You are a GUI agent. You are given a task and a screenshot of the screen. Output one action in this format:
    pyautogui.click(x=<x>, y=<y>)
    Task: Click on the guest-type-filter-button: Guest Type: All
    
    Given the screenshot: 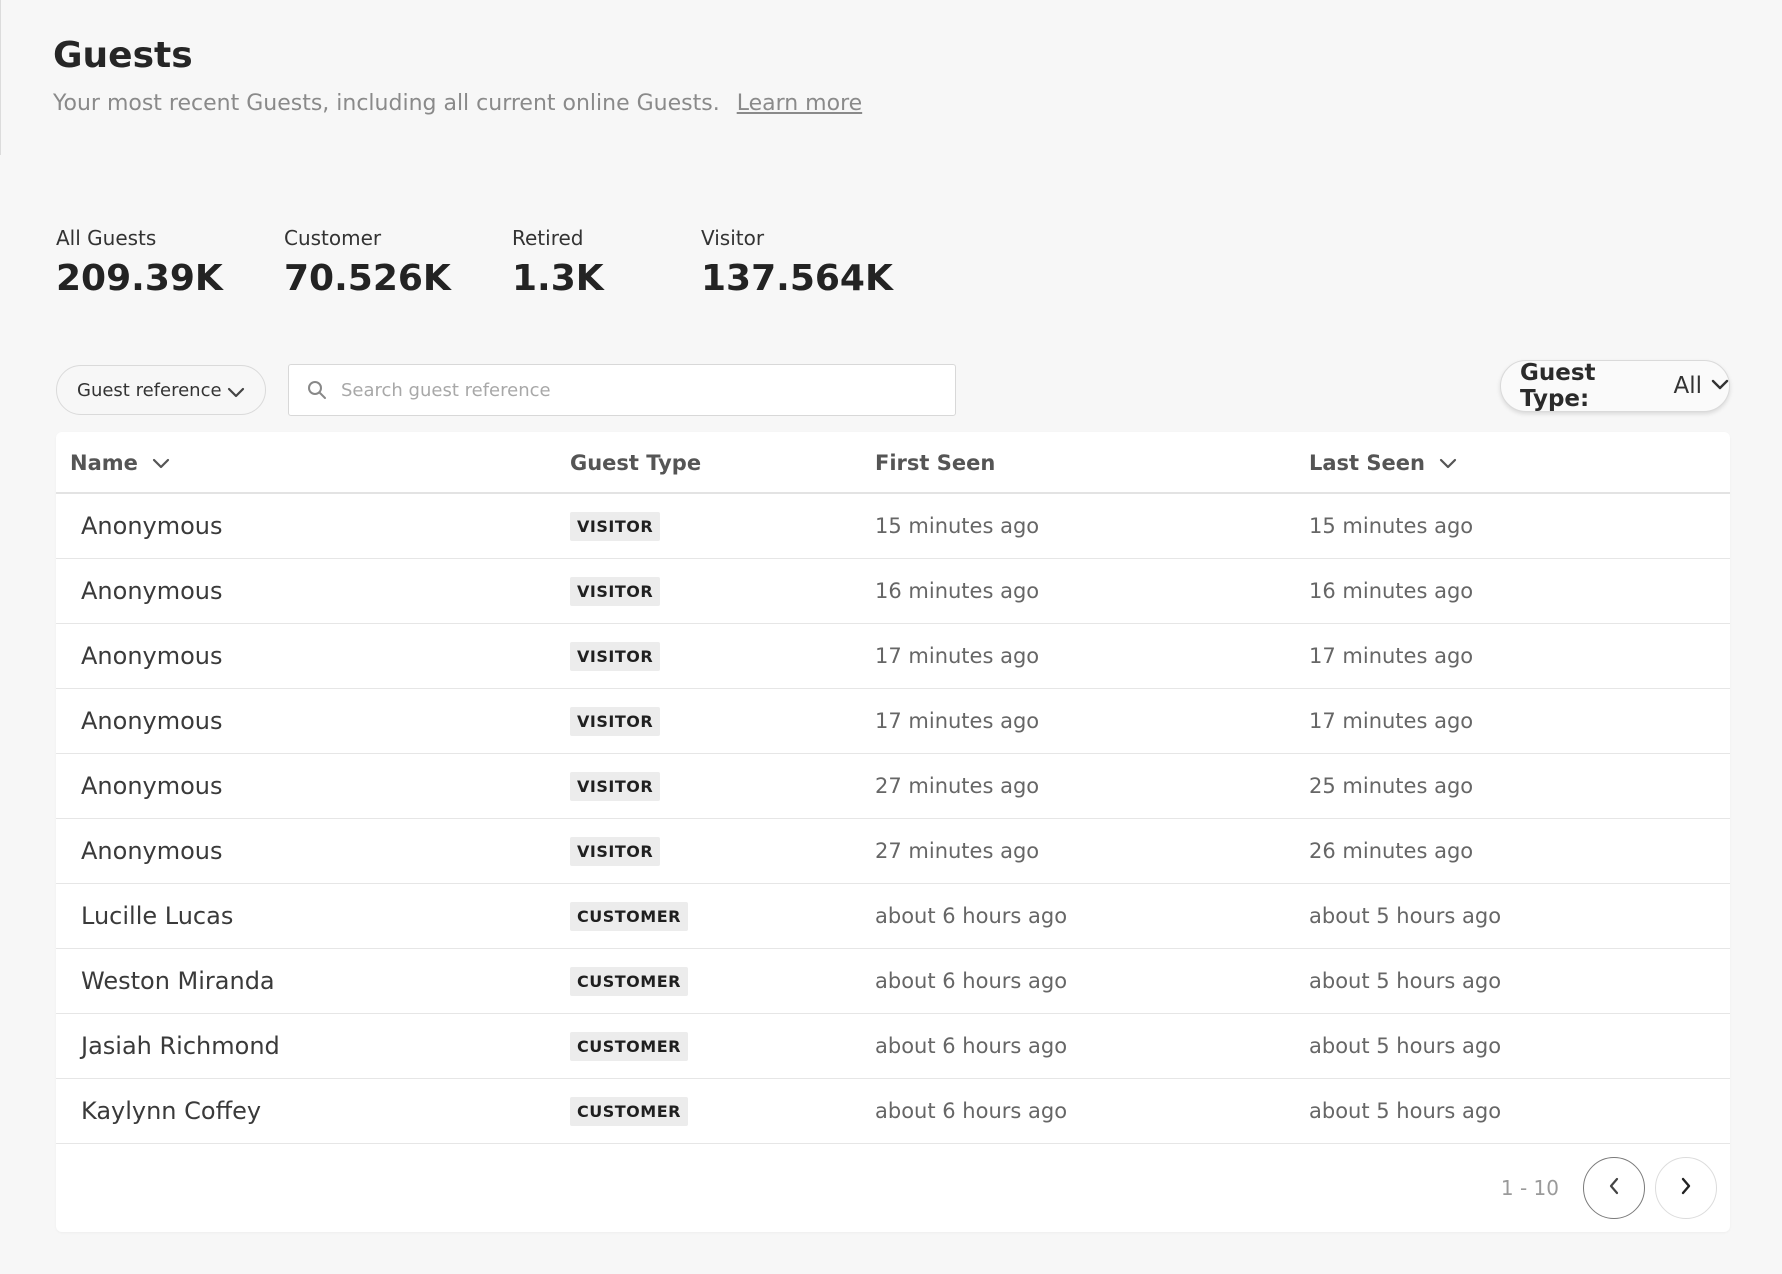 What is the action you would take?
    pyautogui.click(x=1615, y=386)
    